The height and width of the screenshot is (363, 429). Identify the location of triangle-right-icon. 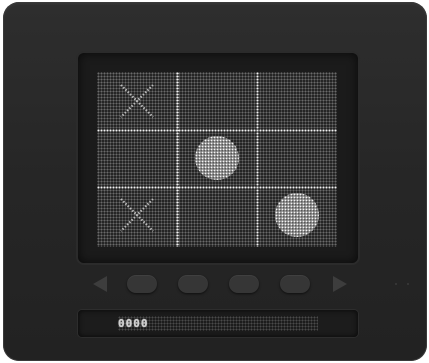
(340, 284).